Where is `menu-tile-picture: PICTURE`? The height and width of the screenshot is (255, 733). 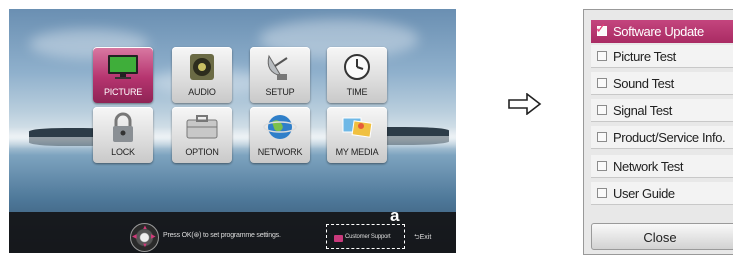
menu-tile-picture: PICTURE is located at coordinates (123, 75).